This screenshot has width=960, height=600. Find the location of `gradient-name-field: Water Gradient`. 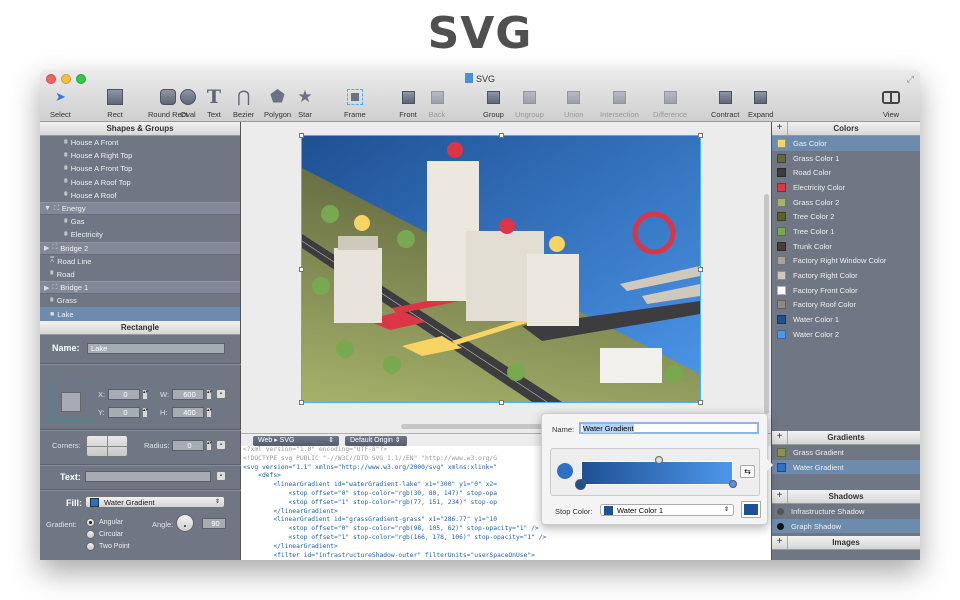

gradient-name-field: Water Gradient is located at coordinates (669, 428).